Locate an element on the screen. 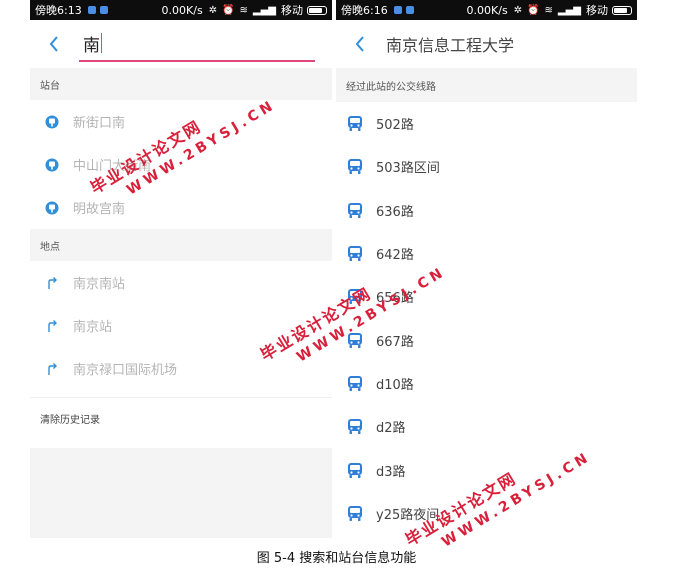 The width and height of the screenshot is (673, 578). item-label: 中山门大街南 is located at coordinates (112, 166).